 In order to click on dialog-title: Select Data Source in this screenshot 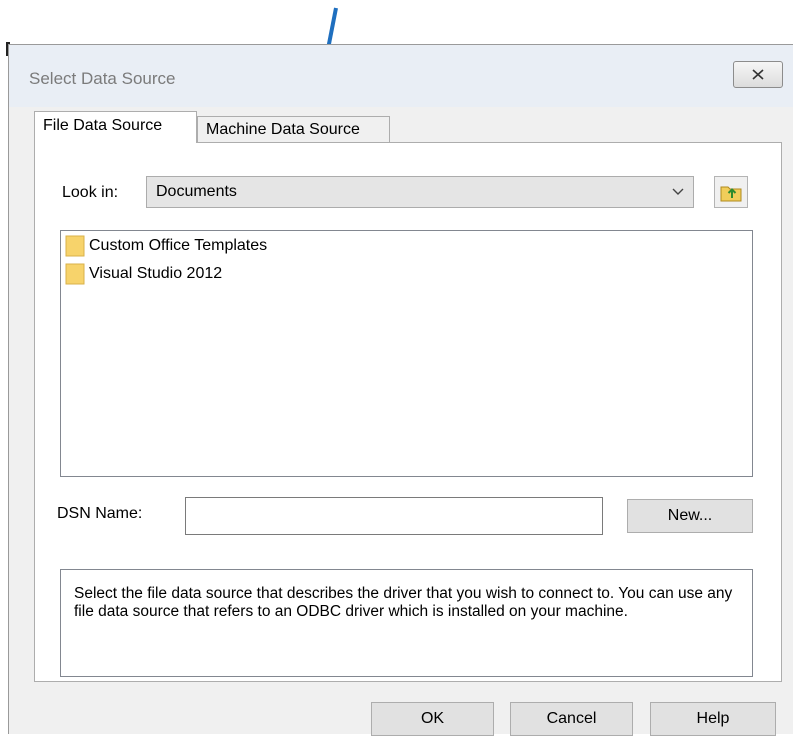, I will do `click(102, 78)`.